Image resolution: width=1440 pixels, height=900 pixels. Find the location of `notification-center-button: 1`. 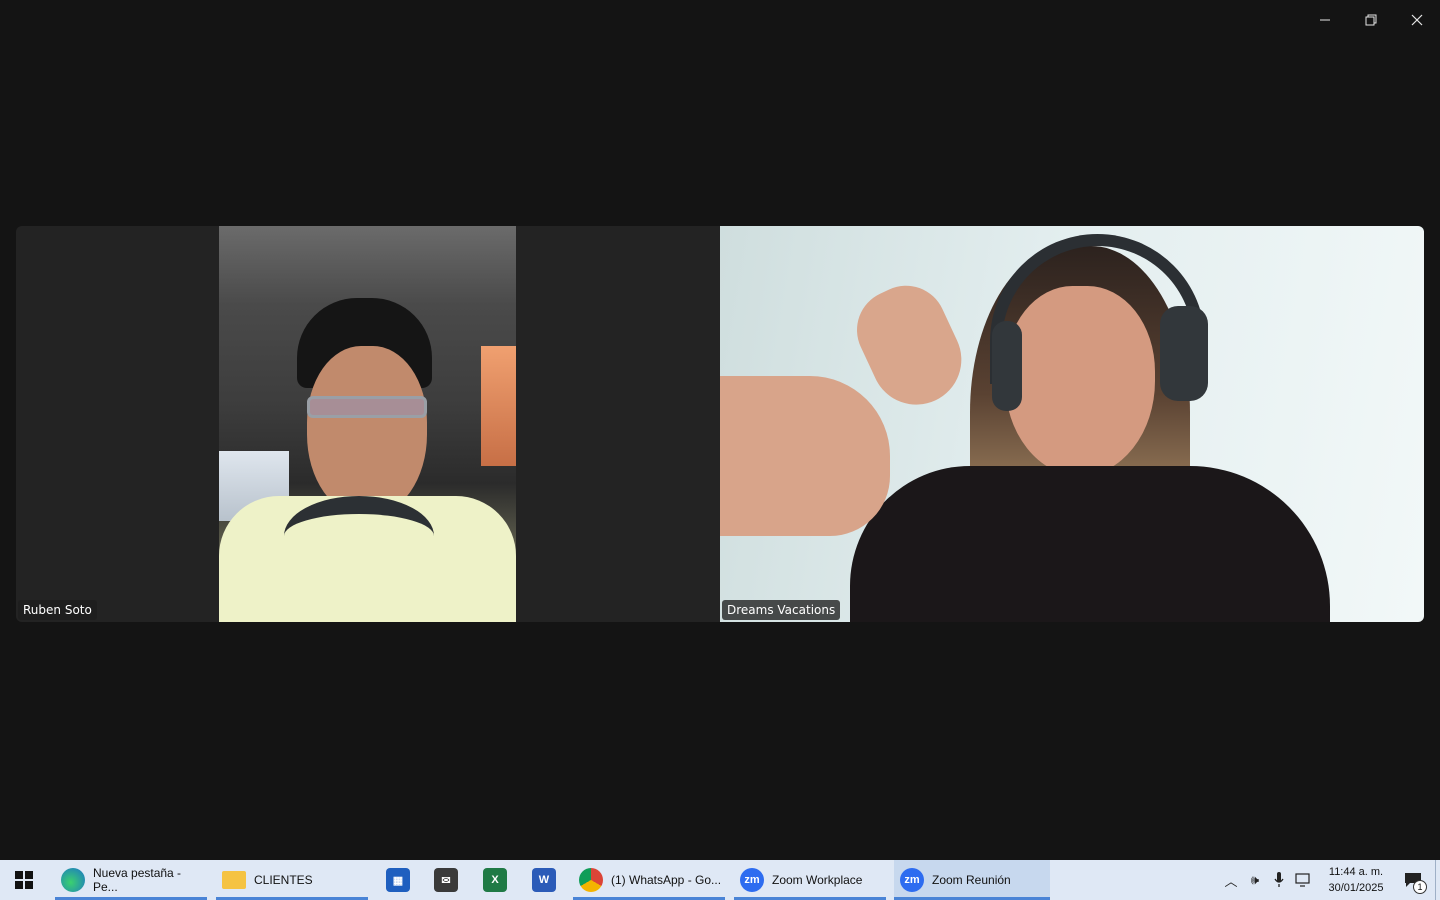

notification-center-button: 1 is located at coordinates (1413, 880).